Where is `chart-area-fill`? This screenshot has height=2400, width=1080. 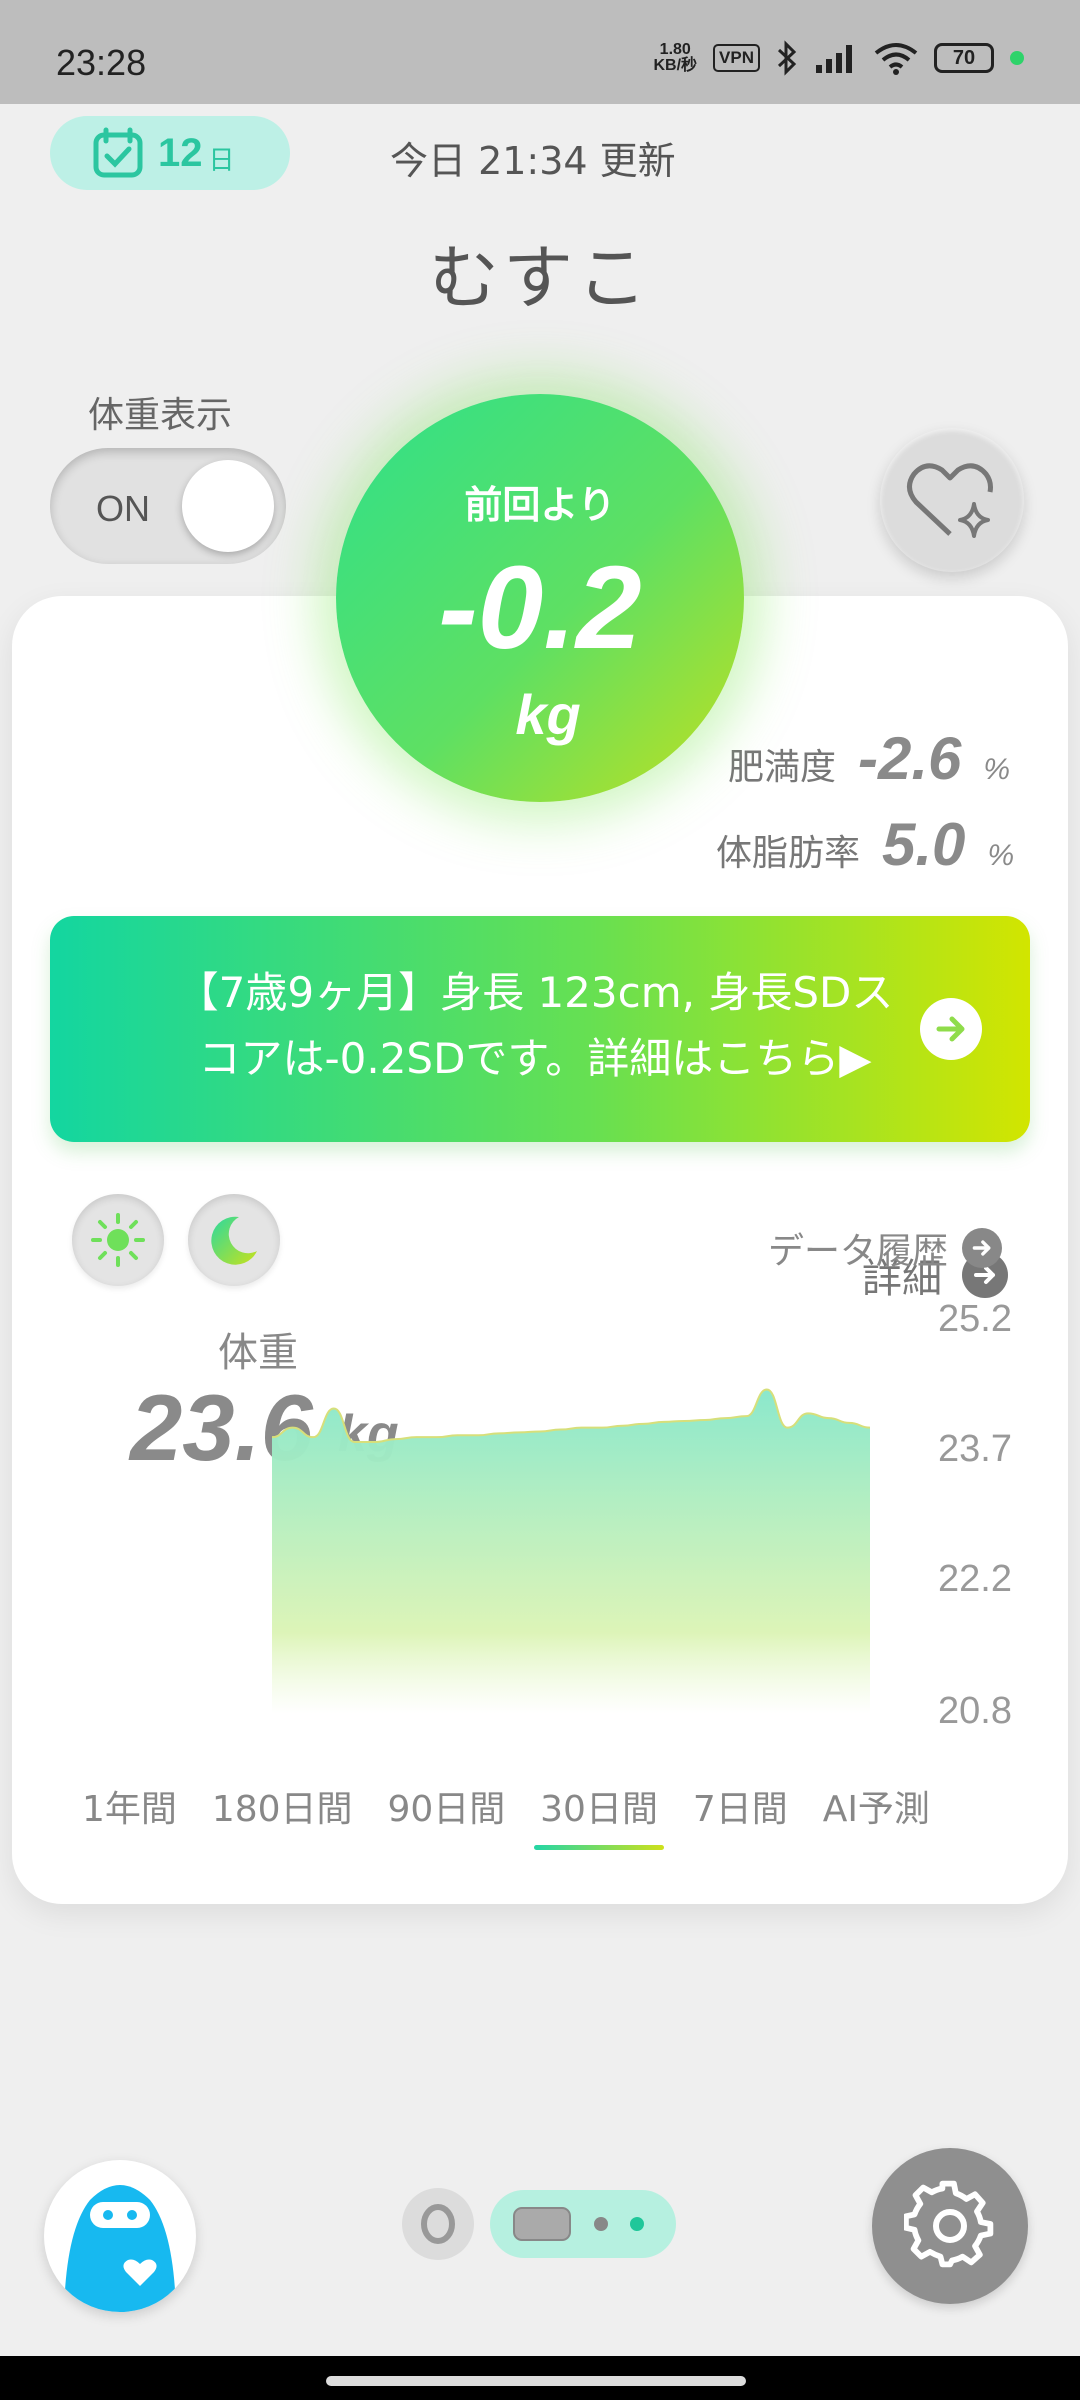
chart-area-fill is located at coordinates (571, 1551).